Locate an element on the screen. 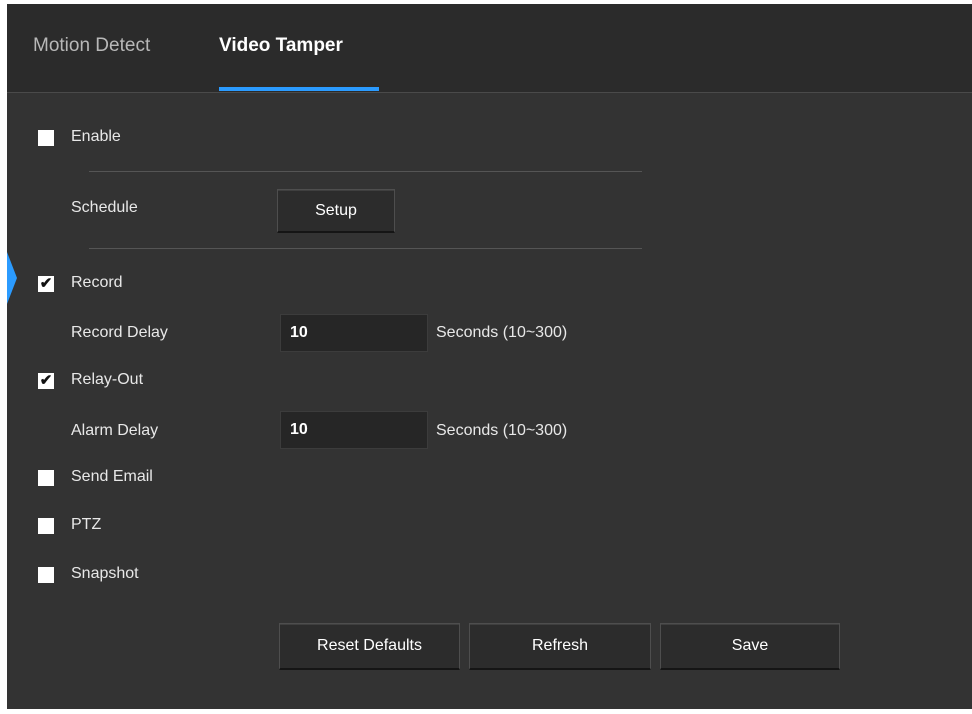  record-delay-unit: Seconds (10~300) is located at coordinates (502, 332).